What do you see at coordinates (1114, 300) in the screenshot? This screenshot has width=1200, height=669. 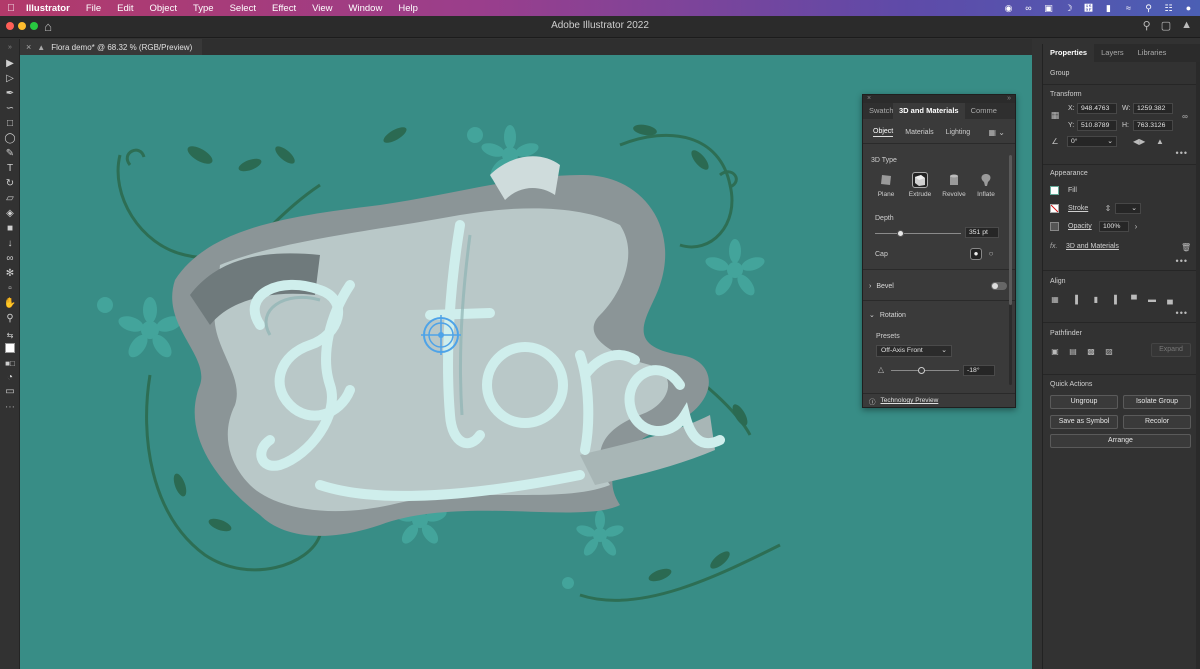 I see `align-right-icon: ▐` at bounding box center [1114, 300].